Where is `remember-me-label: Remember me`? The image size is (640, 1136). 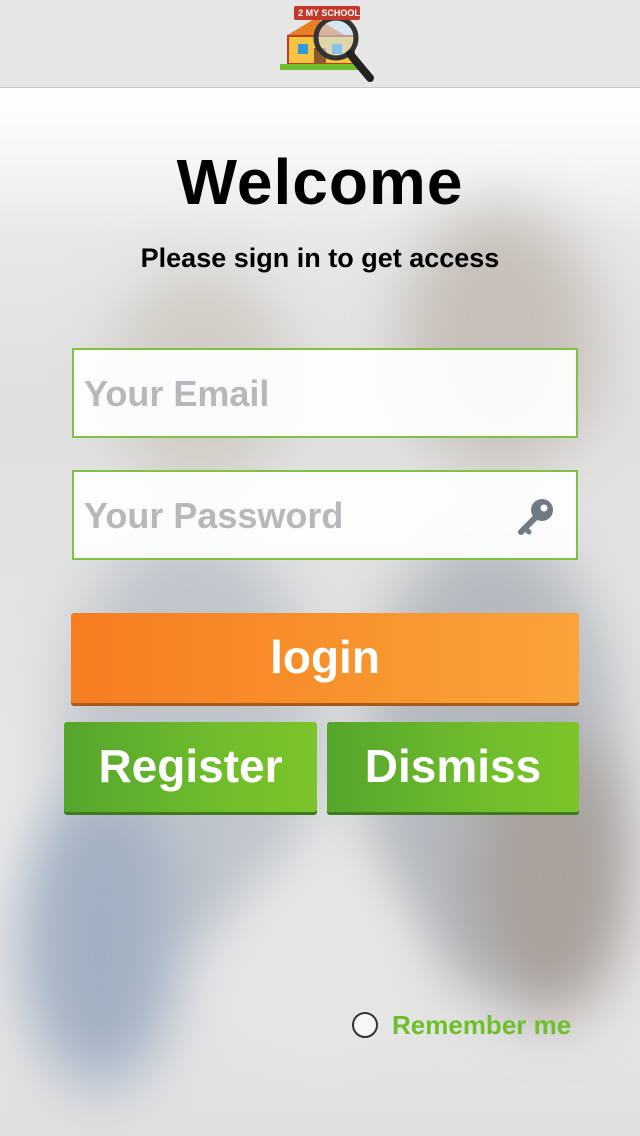
remember-me-label: Remember me is located at coordinates (482, 1024).